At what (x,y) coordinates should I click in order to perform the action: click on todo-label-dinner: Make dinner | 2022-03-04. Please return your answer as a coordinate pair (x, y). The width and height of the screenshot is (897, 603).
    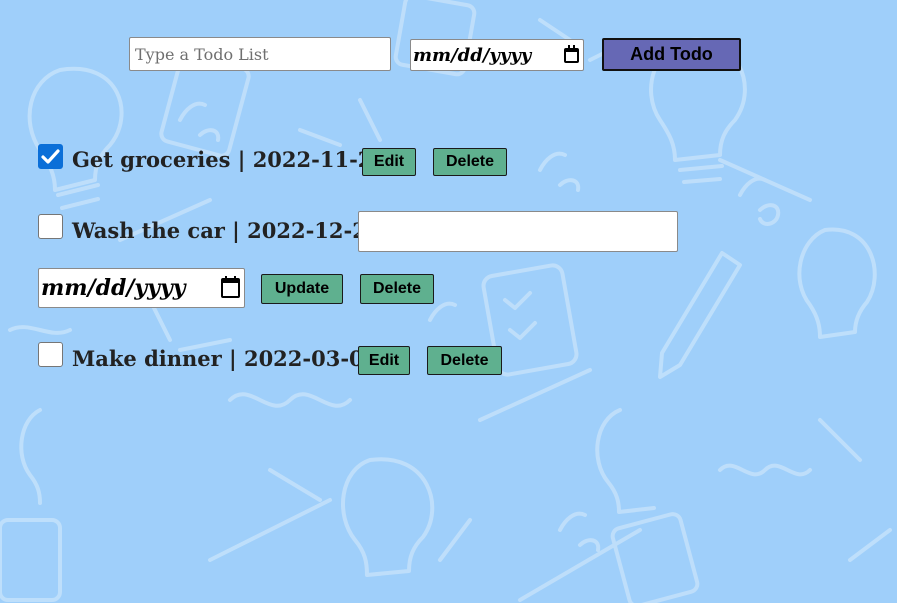
    Looking at the image, I should click on (225, 358).